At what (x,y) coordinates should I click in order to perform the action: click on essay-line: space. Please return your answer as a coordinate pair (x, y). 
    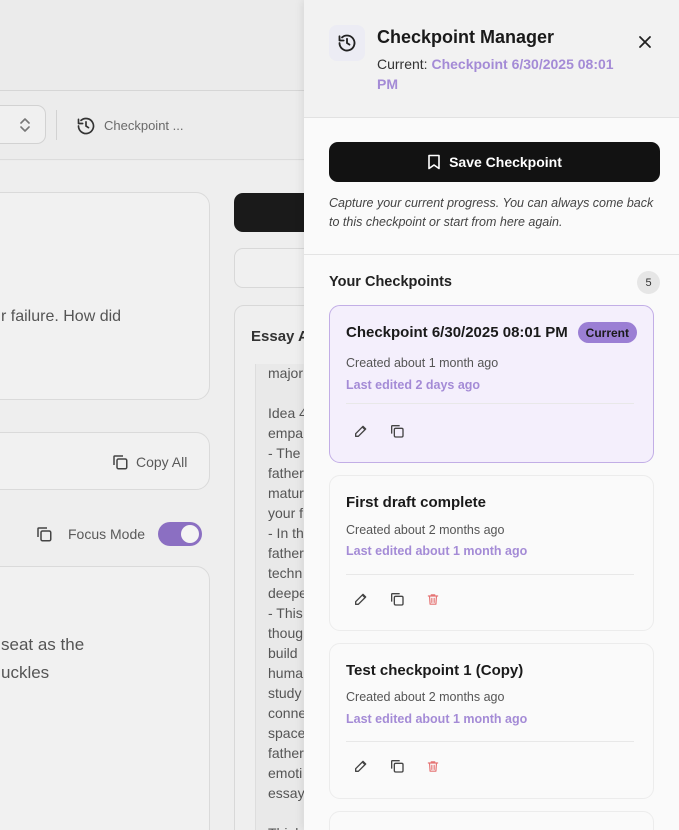
    Looking at the image, I should click on (287, 733).